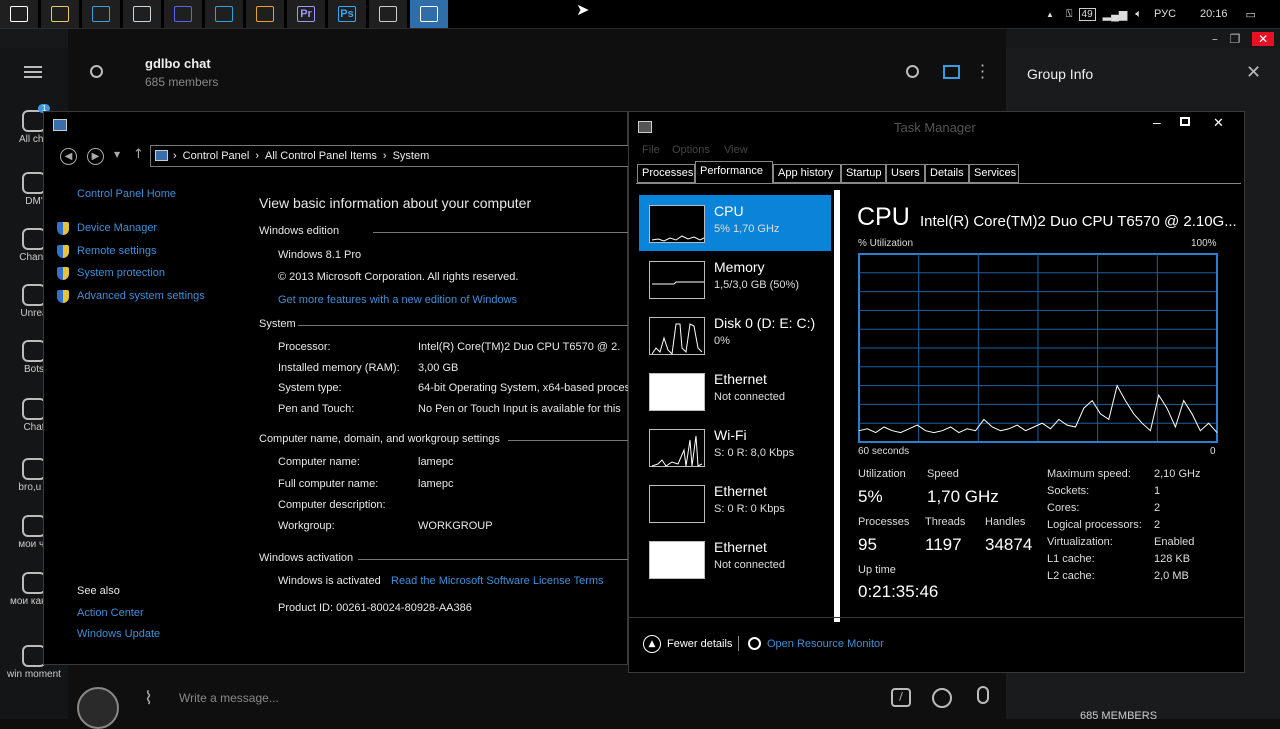 The width and height of the screenshot is (1280, 729). What do you see at coordinates (126, 194) in the screenshot?
I see `control-panel-home-link: Control Panel Home` at bounding box center [126, 194].